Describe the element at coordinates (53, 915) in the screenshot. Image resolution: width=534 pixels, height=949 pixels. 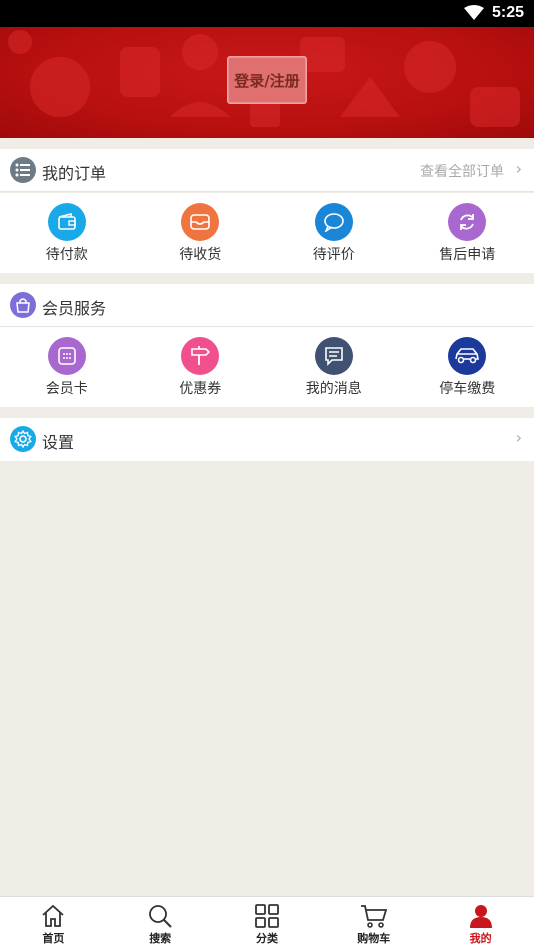
I see `home-icon` at that location.